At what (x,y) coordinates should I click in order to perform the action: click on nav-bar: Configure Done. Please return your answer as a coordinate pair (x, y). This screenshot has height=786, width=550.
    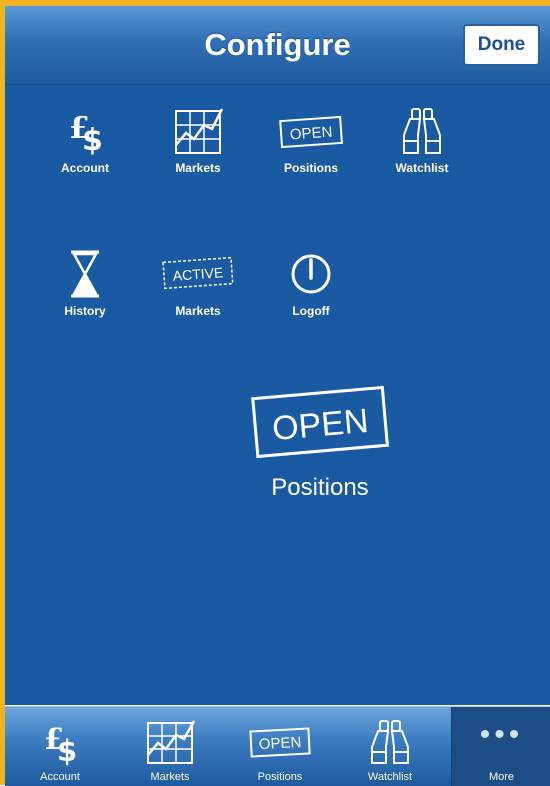
    Looking at the image, I should click on (277, 45).